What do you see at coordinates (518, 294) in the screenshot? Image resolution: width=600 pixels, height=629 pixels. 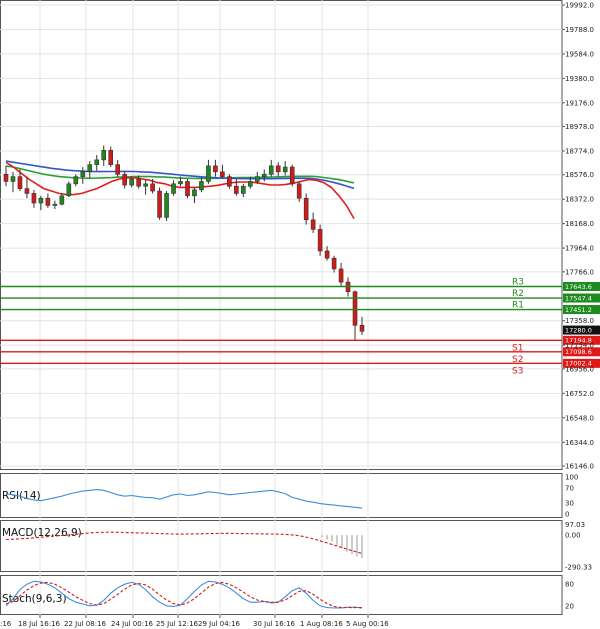 I see `level-name-r2: R2` at bounding box center [518, 294].